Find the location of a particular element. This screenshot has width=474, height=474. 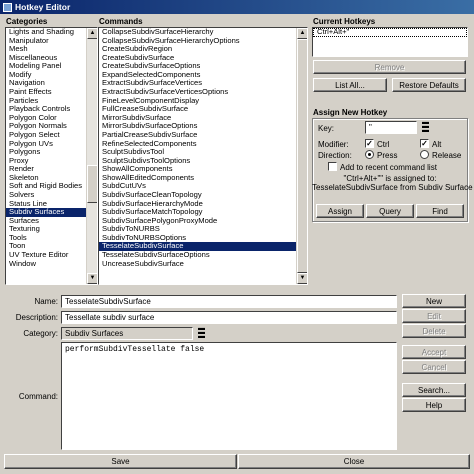

command-list-item: SubdCutUVs is located at coordinates (197, 186).